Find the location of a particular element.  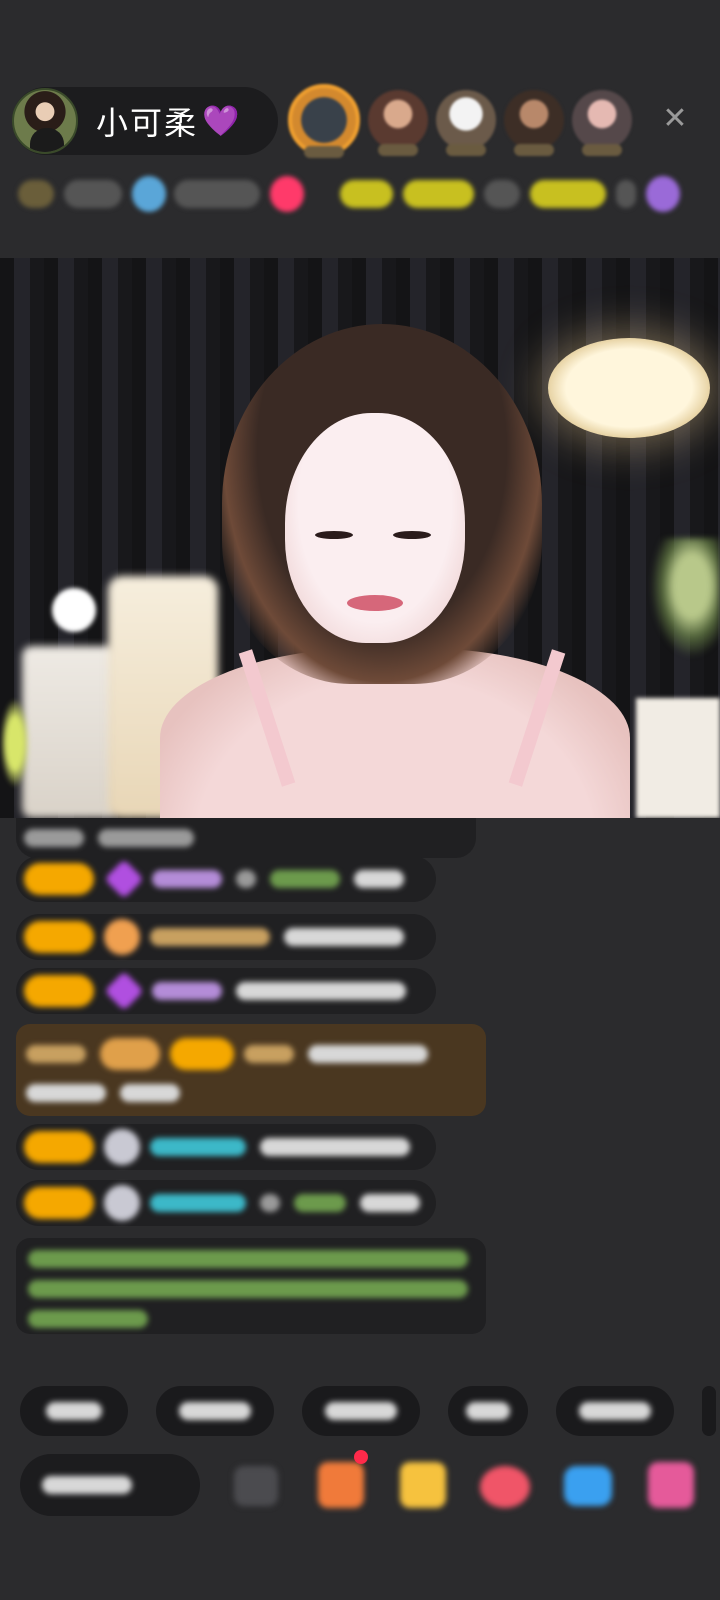

highlighted-chat-message is located at coordinates (251, 1070).